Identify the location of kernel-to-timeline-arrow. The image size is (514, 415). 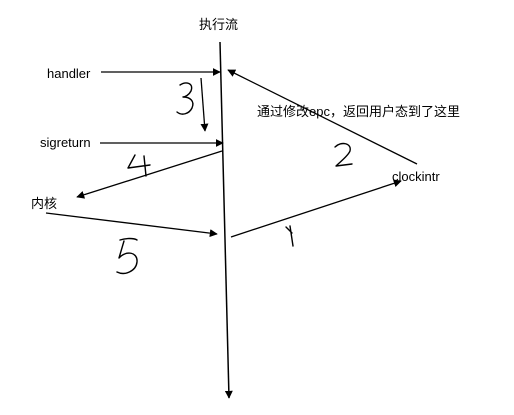
(131, 225).